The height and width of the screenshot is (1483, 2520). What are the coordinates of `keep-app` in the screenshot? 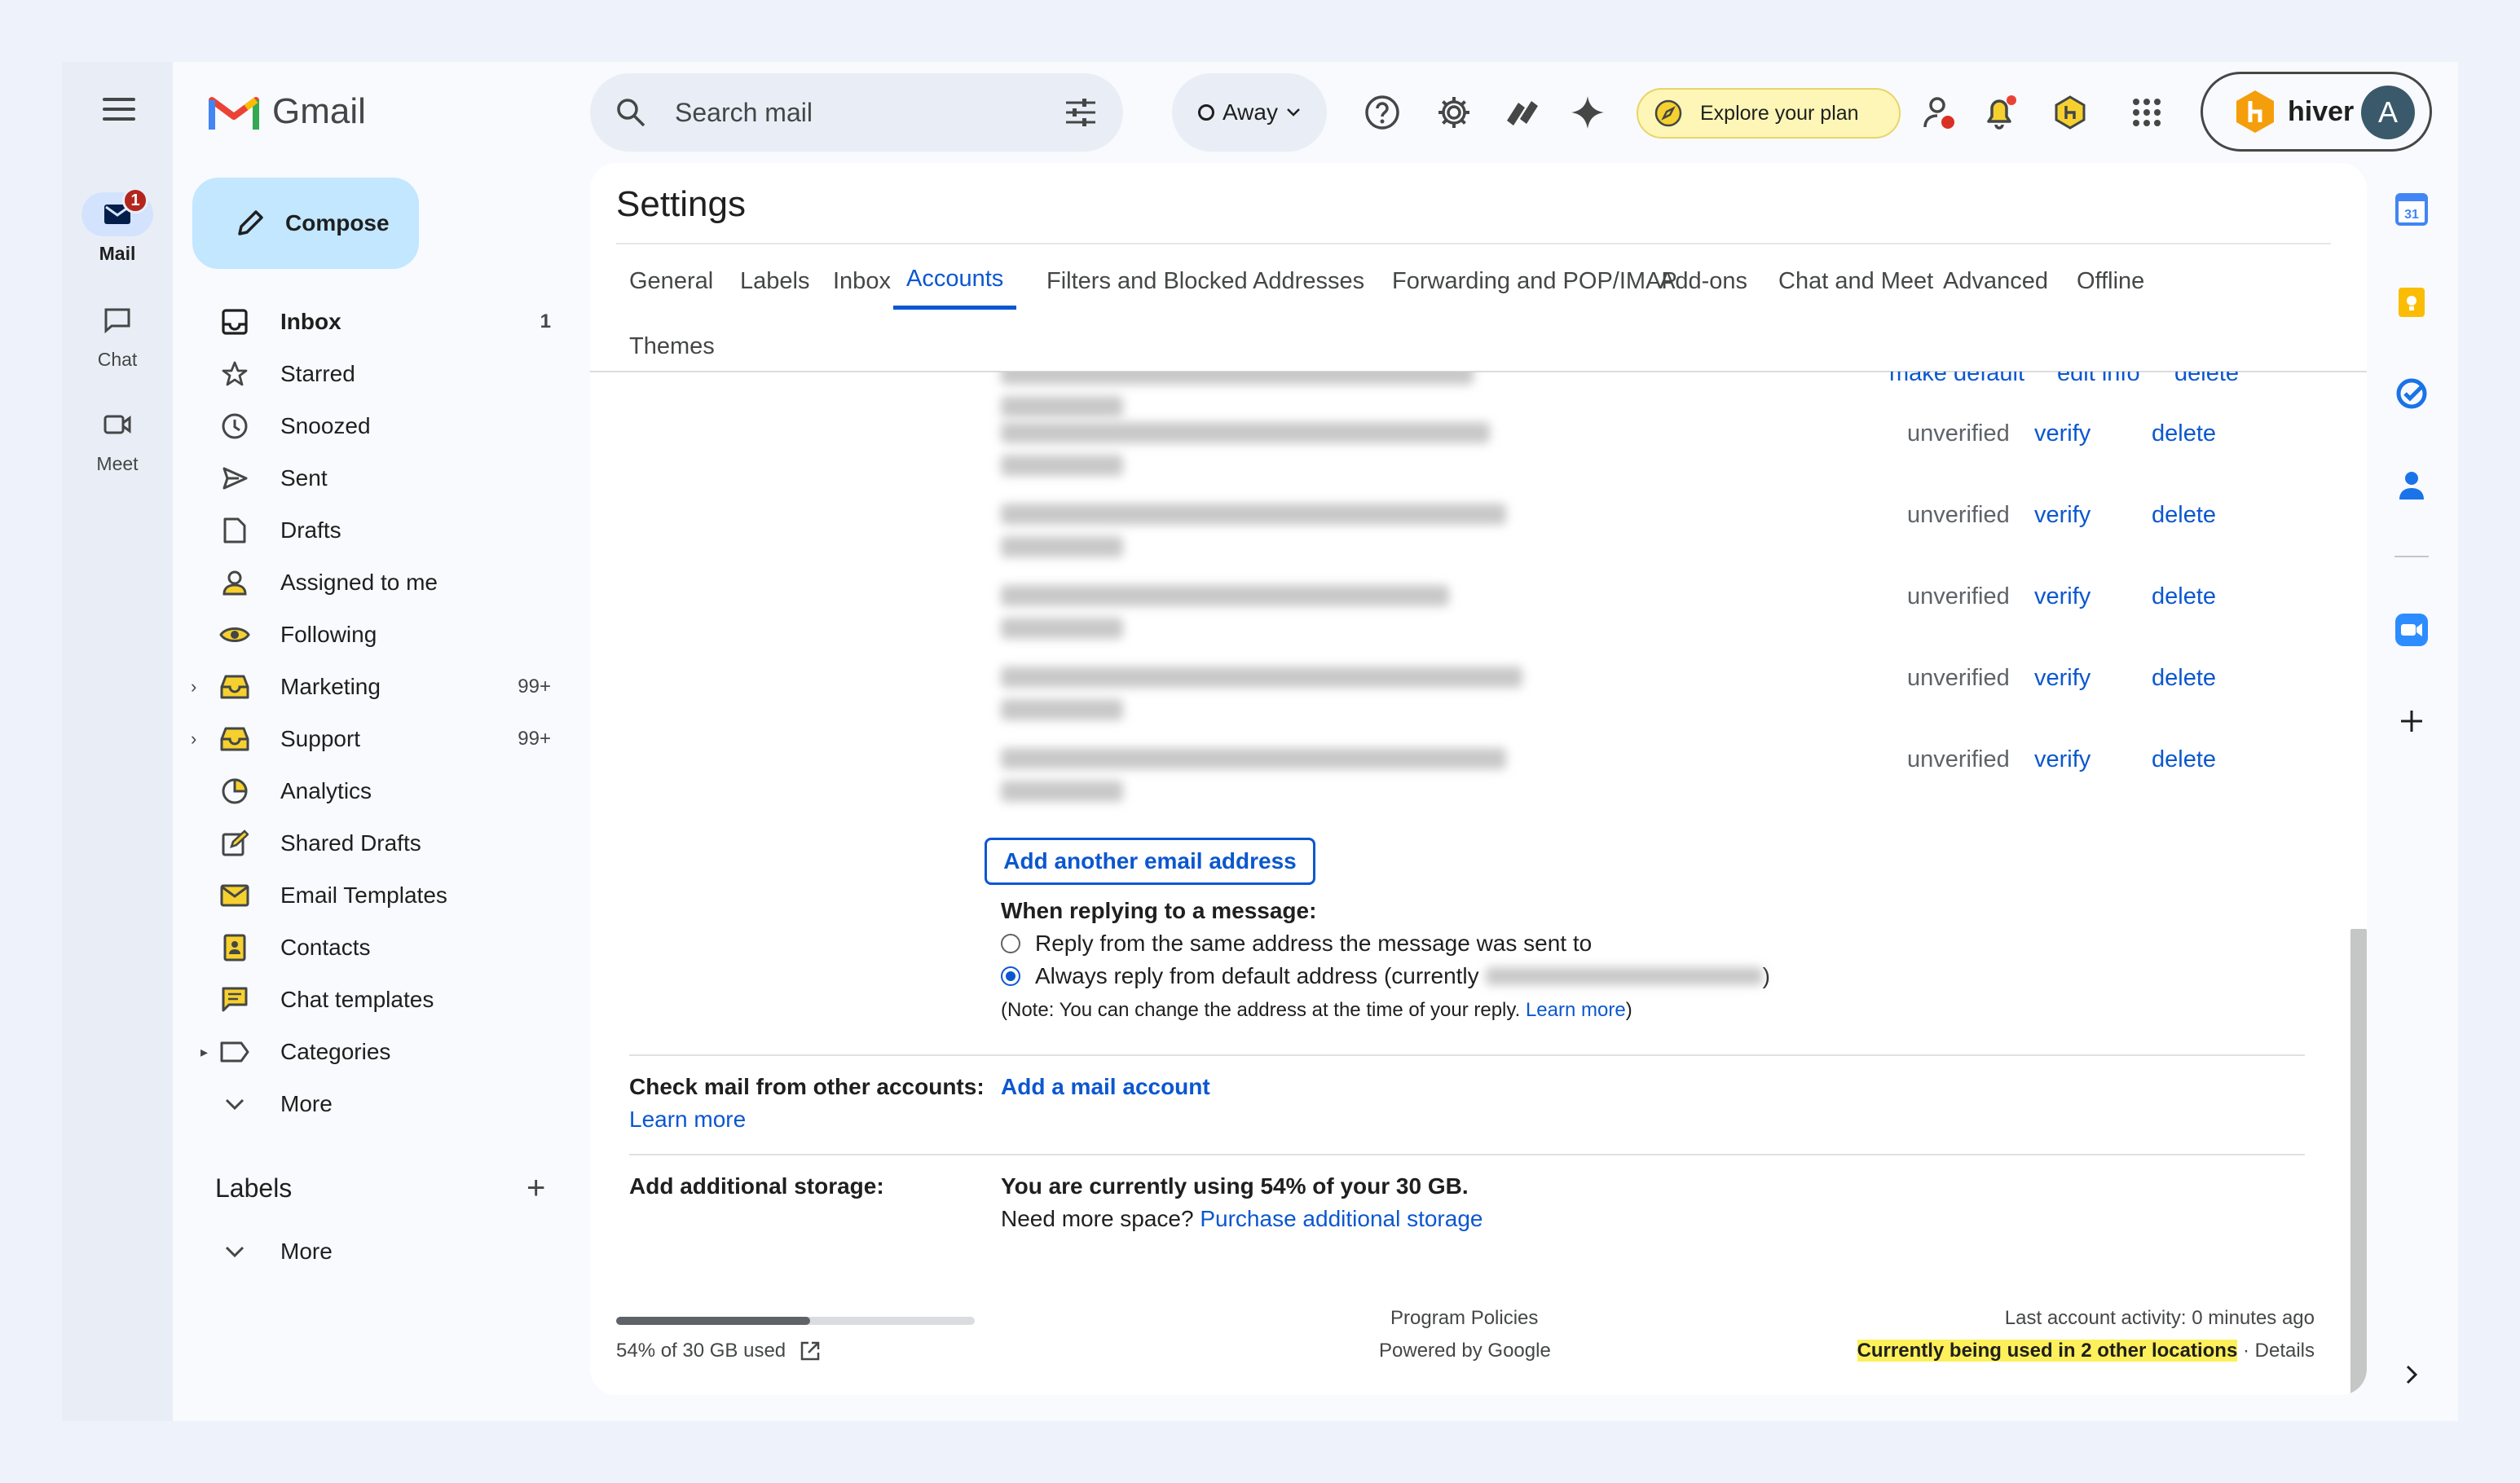 It's located at (2411, 302).